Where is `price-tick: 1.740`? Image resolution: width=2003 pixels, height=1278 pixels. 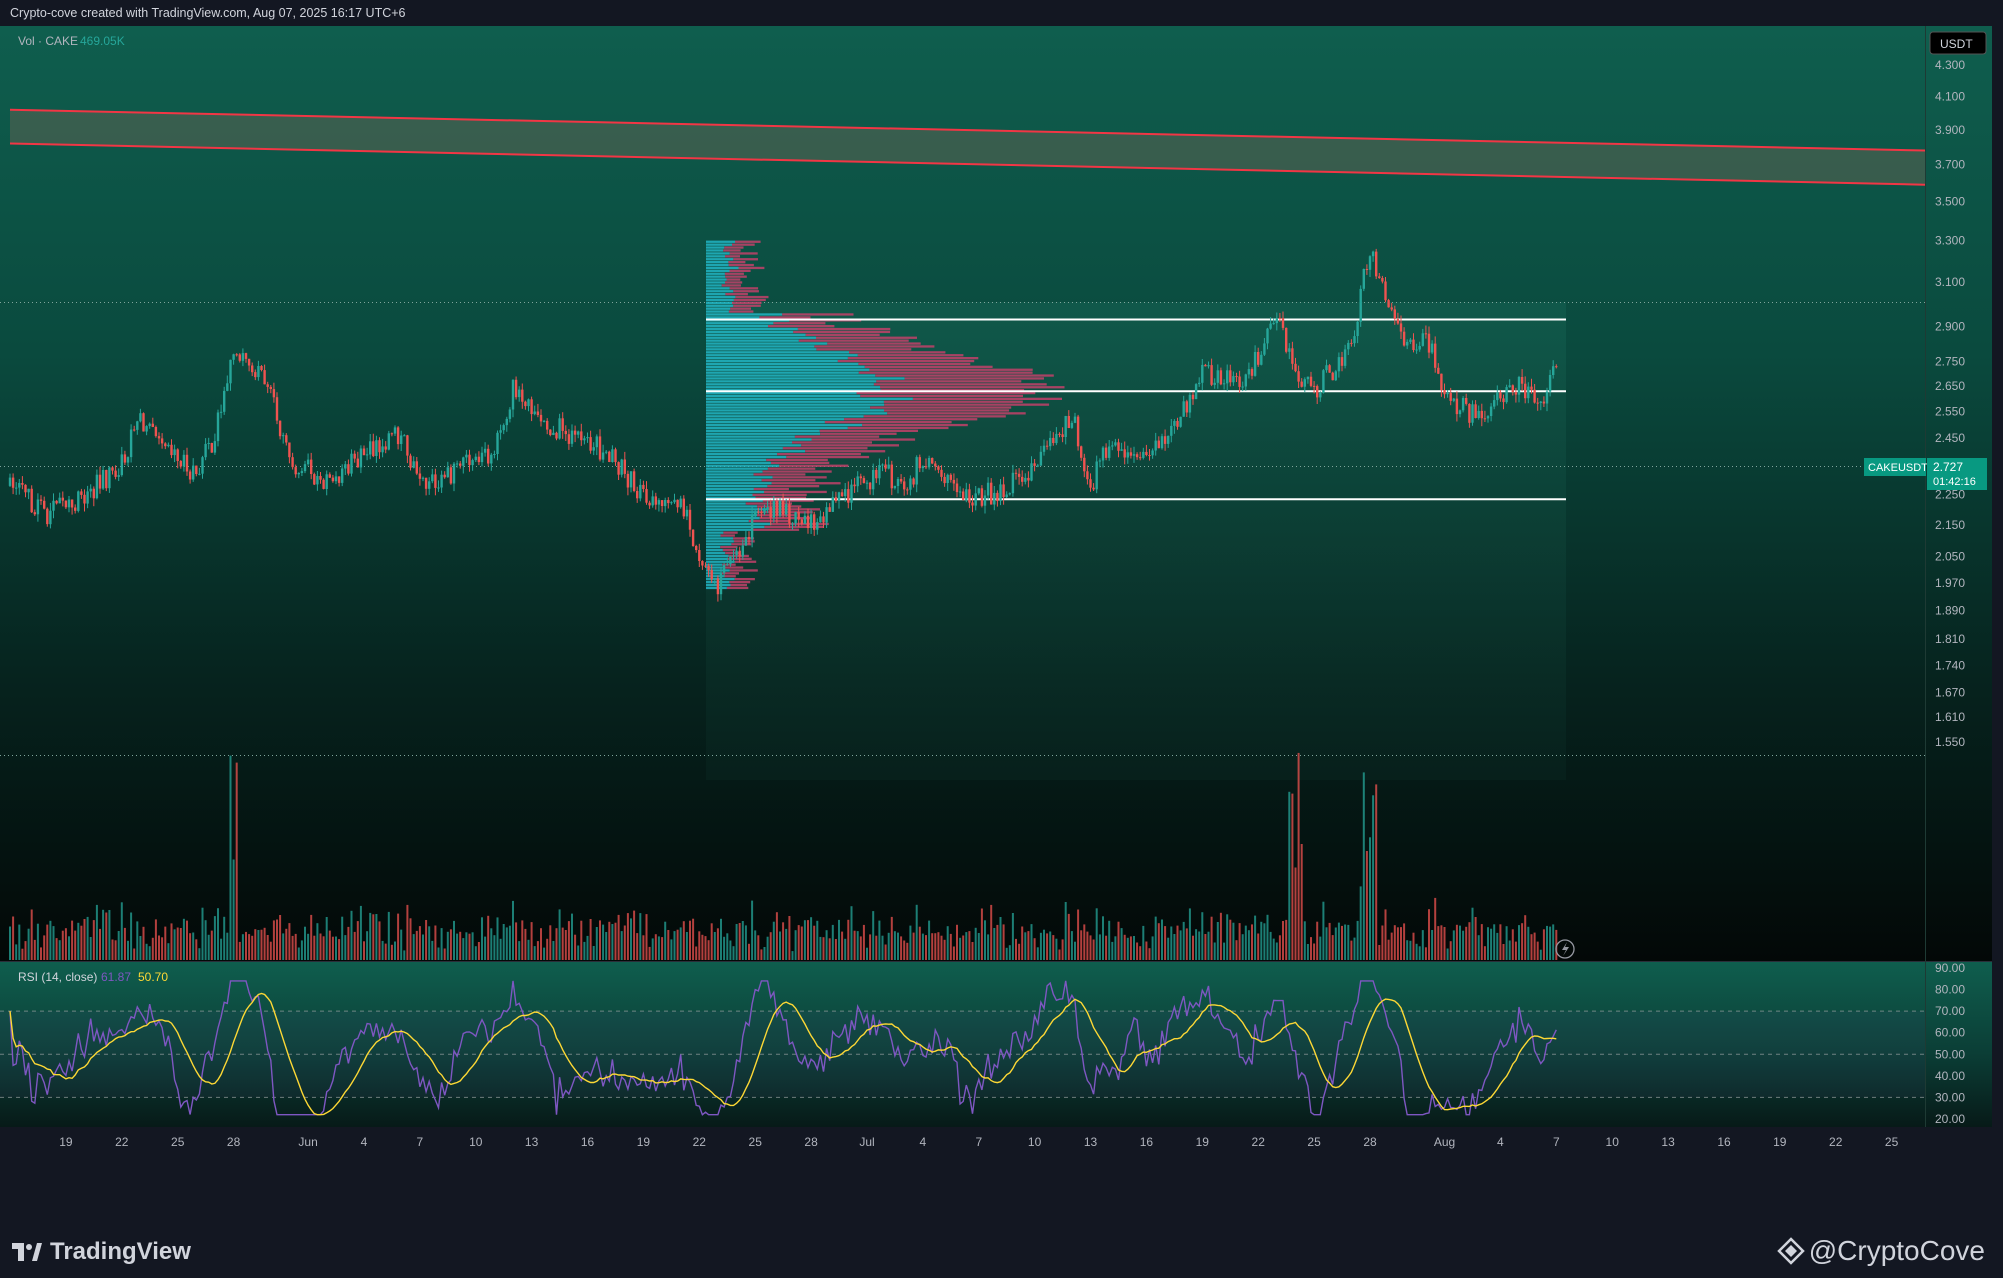
price-tick: 1.740 is located at coordinates (1950, 665).